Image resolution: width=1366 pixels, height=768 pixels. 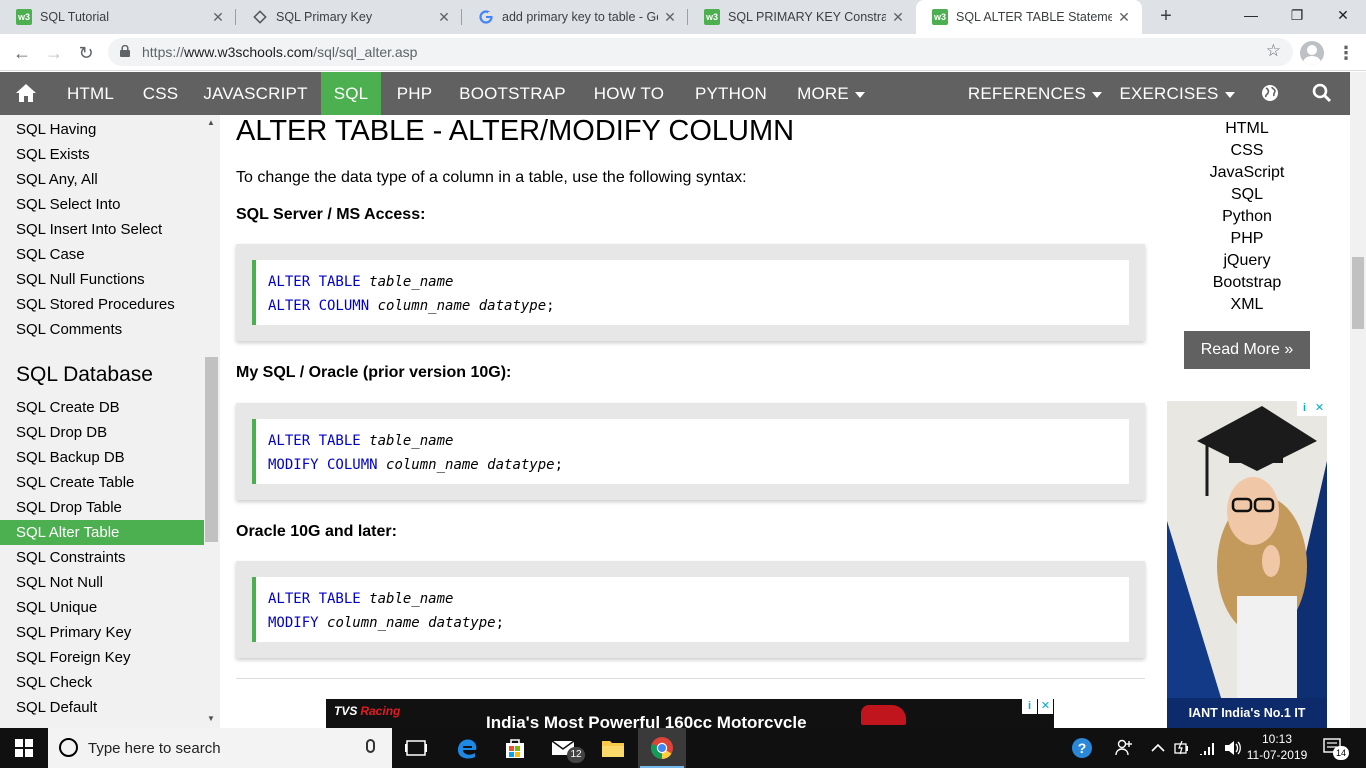 What do you see at coordinates (1029, 17) in the screenshot?
I see `browser-tab-active: w3 SQL ALTER TABLE Statement ✕` at bounding box center [1029, 17].